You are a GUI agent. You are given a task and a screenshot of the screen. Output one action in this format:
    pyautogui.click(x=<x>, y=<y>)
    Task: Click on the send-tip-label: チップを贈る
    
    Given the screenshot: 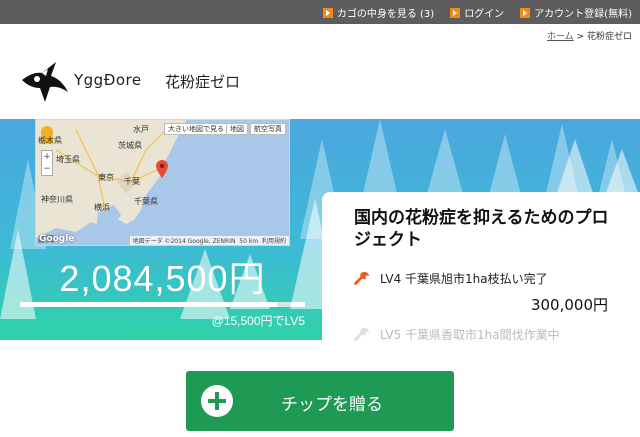 What is the action you would take?
    pyautogui.click(x=332, y=405)
    